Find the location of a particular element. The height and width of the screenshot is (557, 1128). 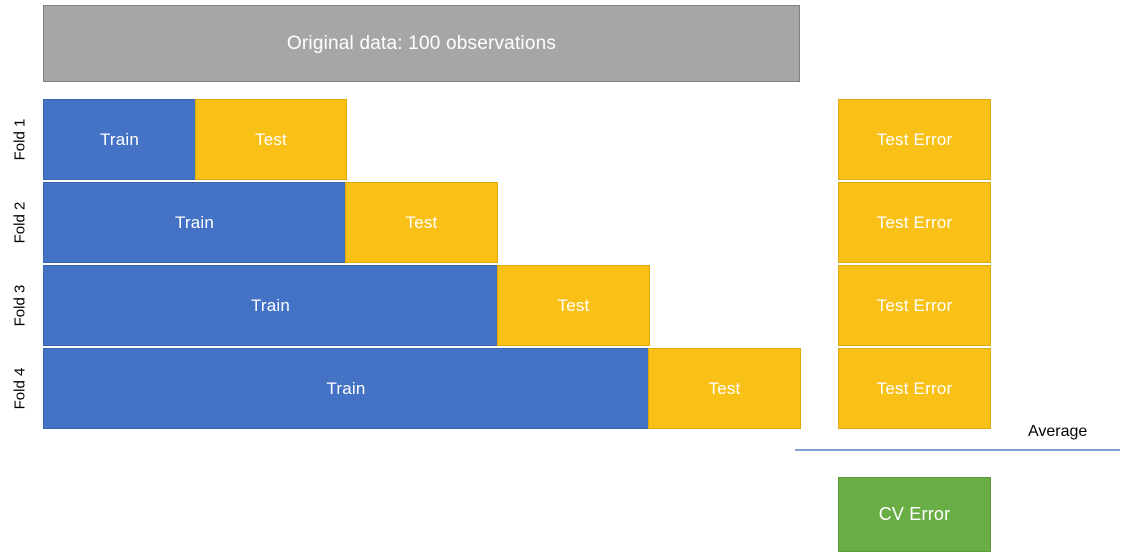

fold-3-train-segment: Train is located at coordinates (270, 305).